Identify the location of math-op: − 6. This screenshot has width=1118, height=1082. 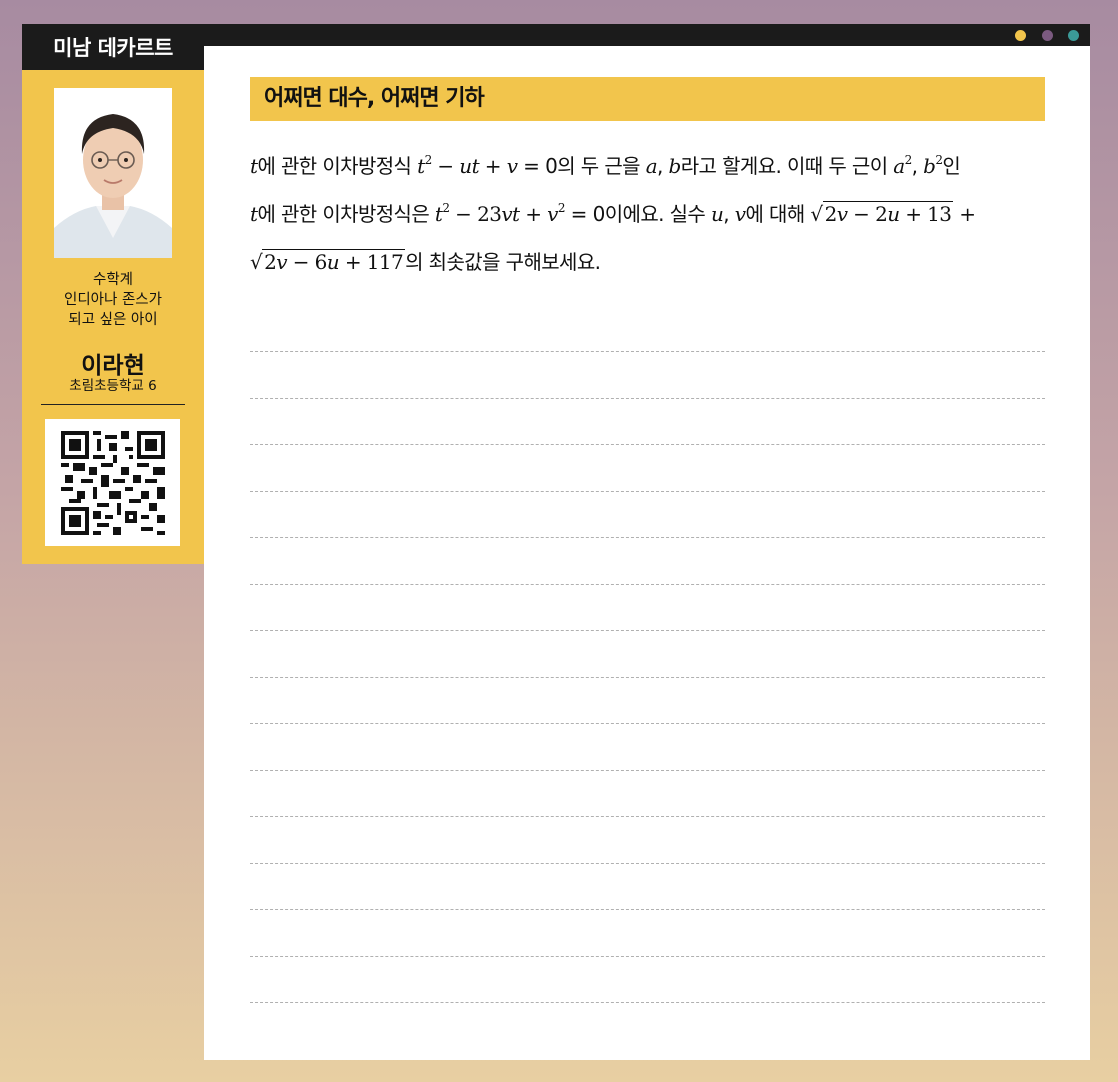
(307, 262).